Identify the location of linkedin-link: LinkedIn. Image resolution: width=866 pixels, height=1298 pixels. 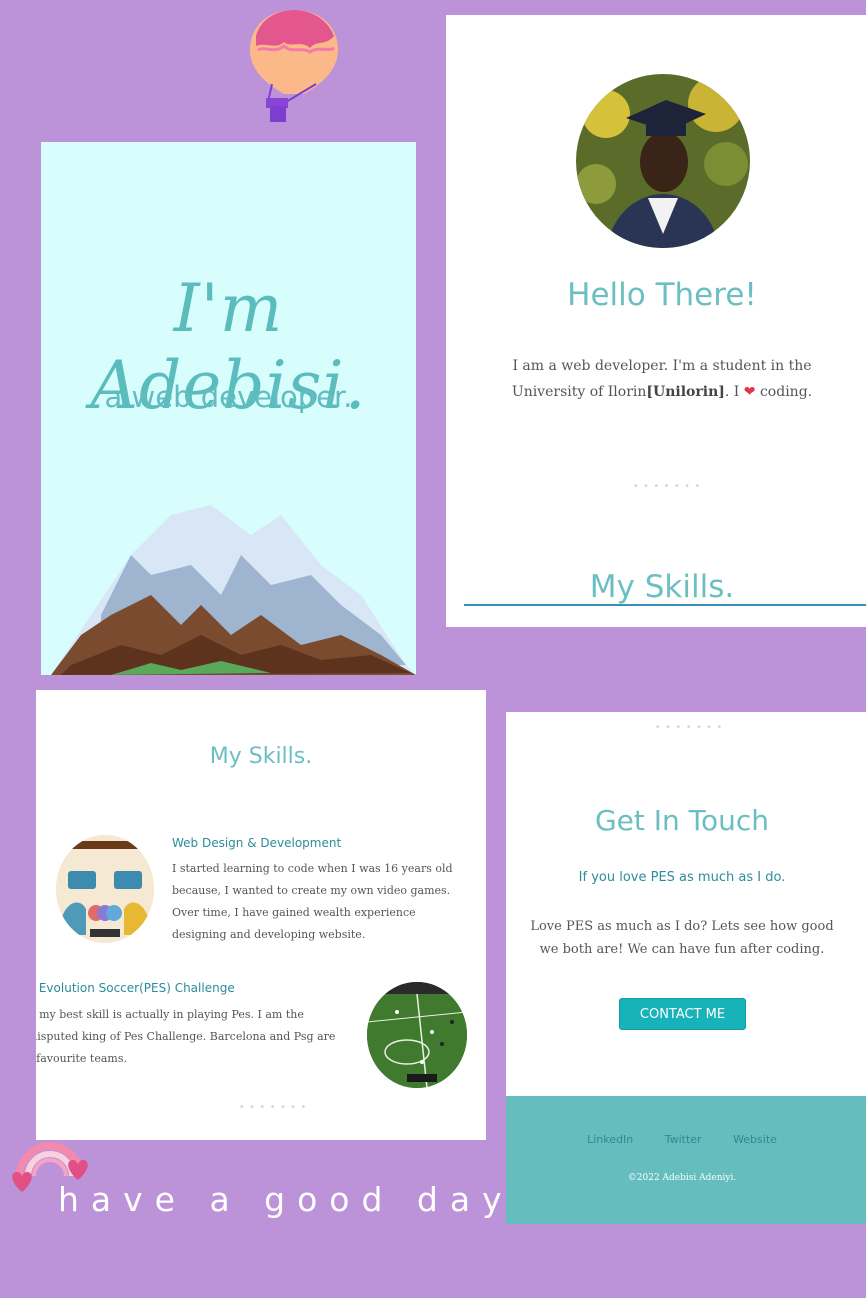
(610, 1139).